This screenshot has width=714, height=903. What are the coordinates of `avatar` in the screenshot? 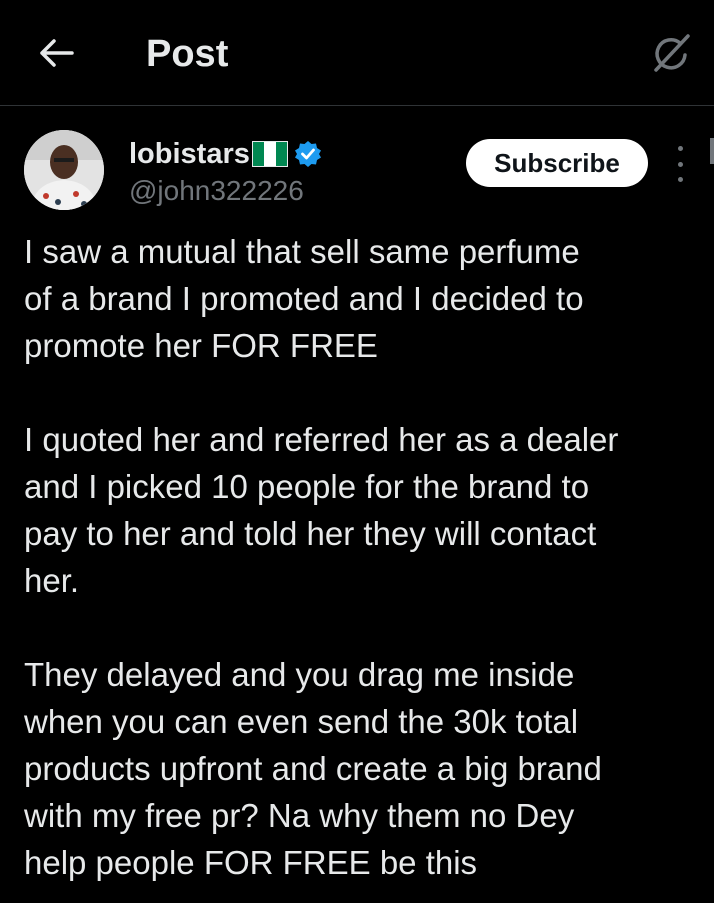 It's located at (64, 170).